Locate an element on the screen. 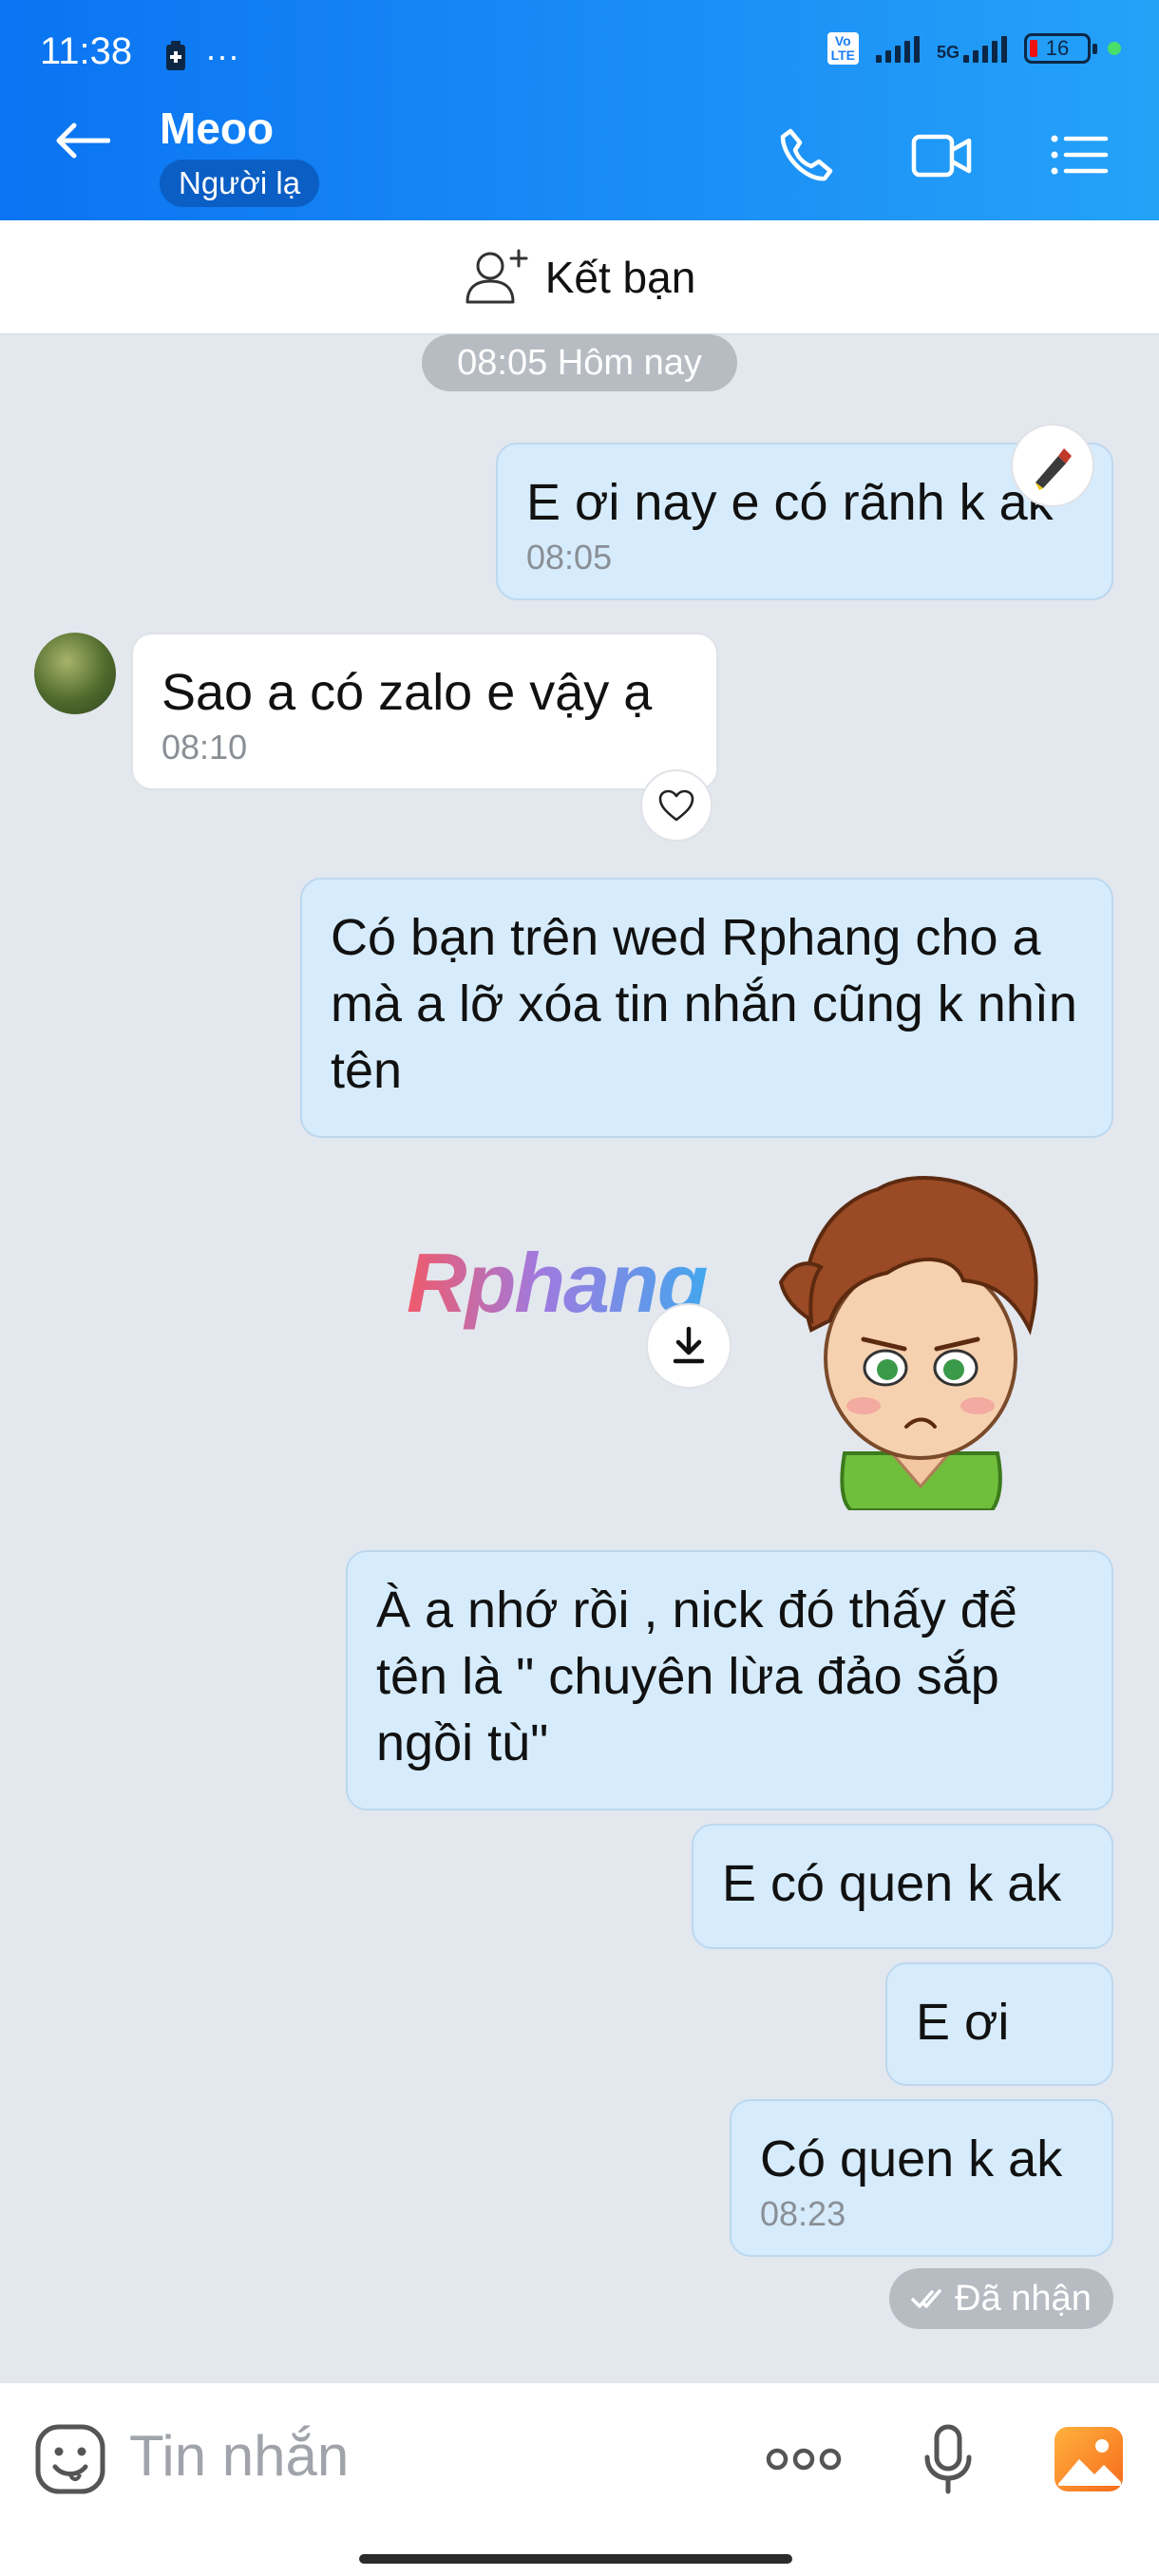  delivery-status-chip: Đã nhận is located at coordinates (1001, 2298).